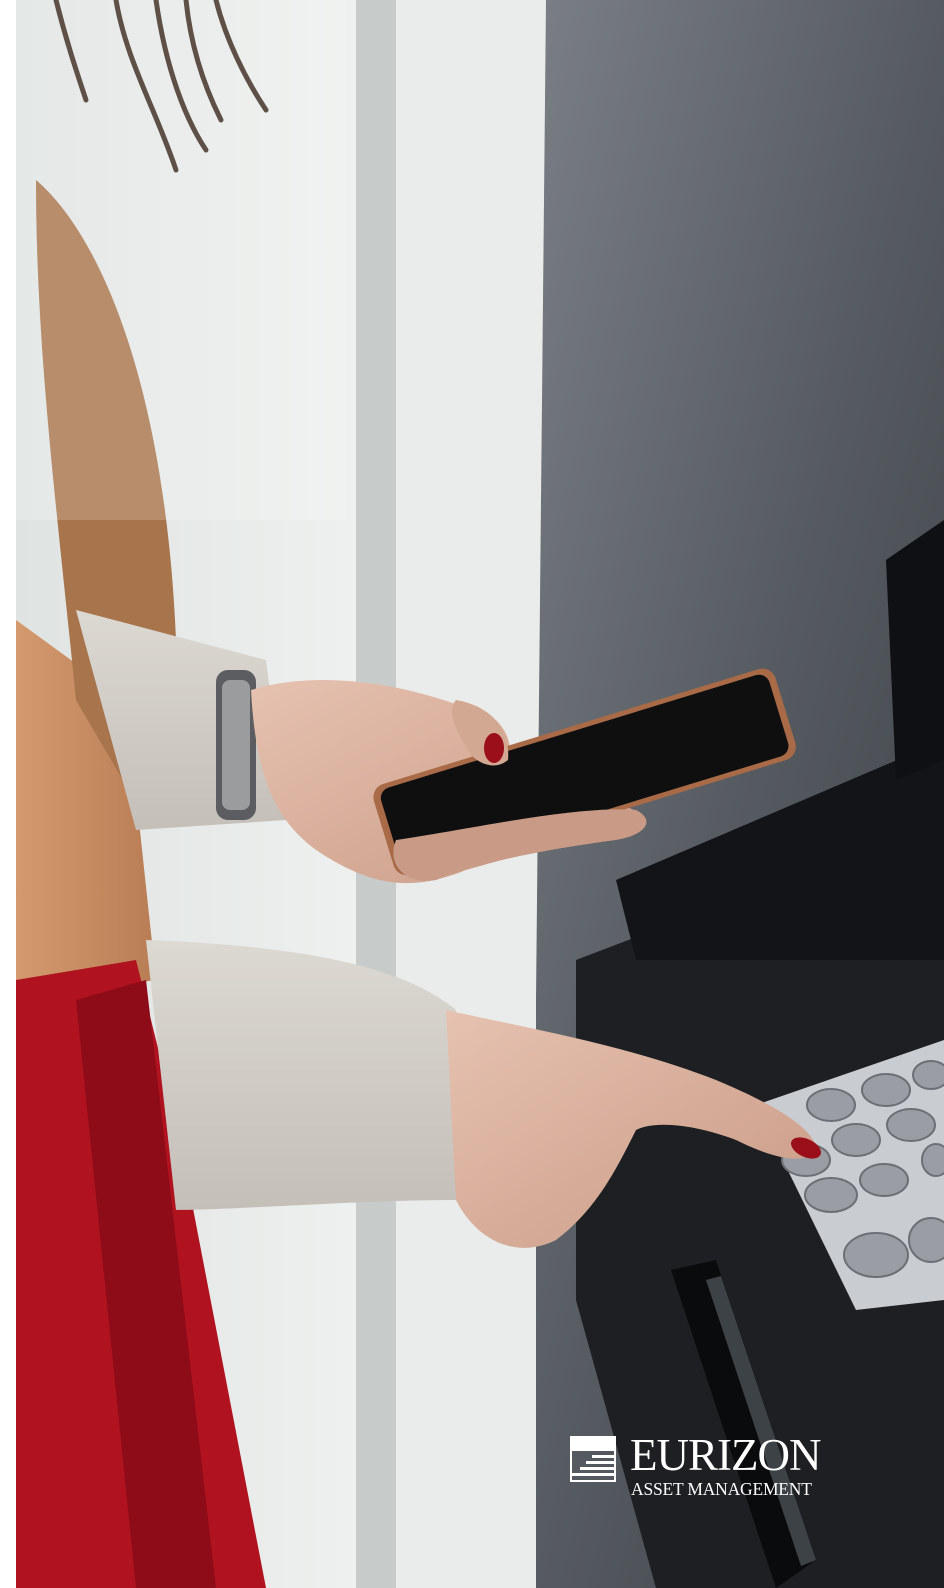 This screenshot has width=944, height=1588. I want to click on eurizon-logo: EURIZON ASSET MANAGEMENT, so click(710, 1467).